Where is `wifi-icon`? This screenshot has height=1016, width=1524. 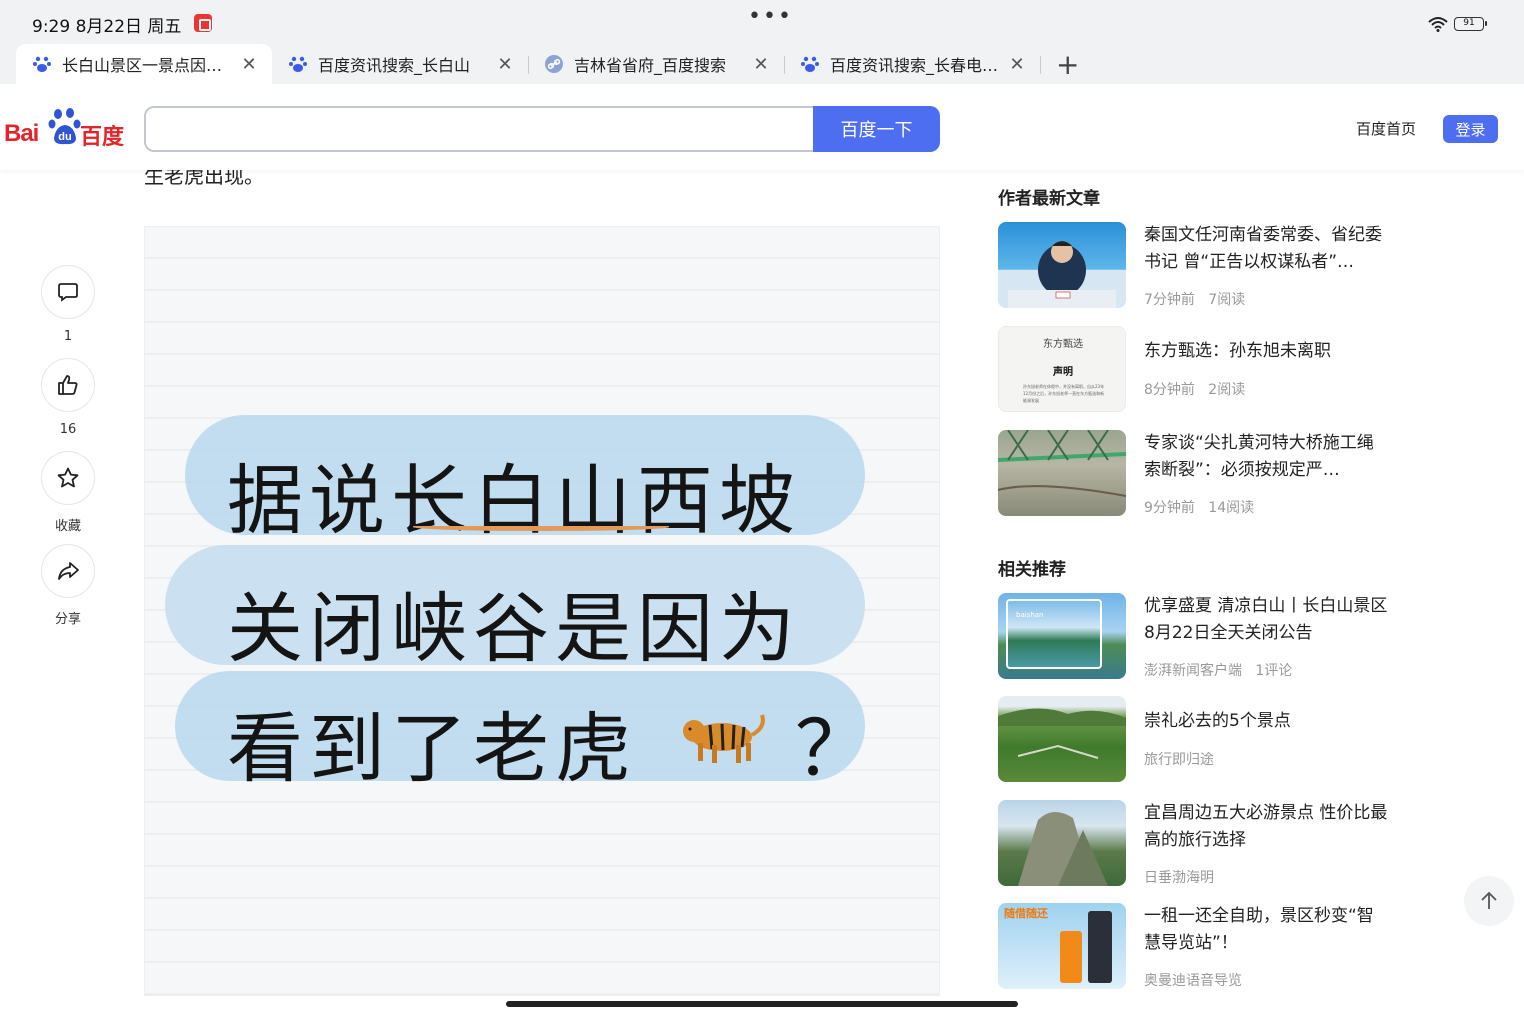 wifi-icon is located at coordinates (1438, 24).